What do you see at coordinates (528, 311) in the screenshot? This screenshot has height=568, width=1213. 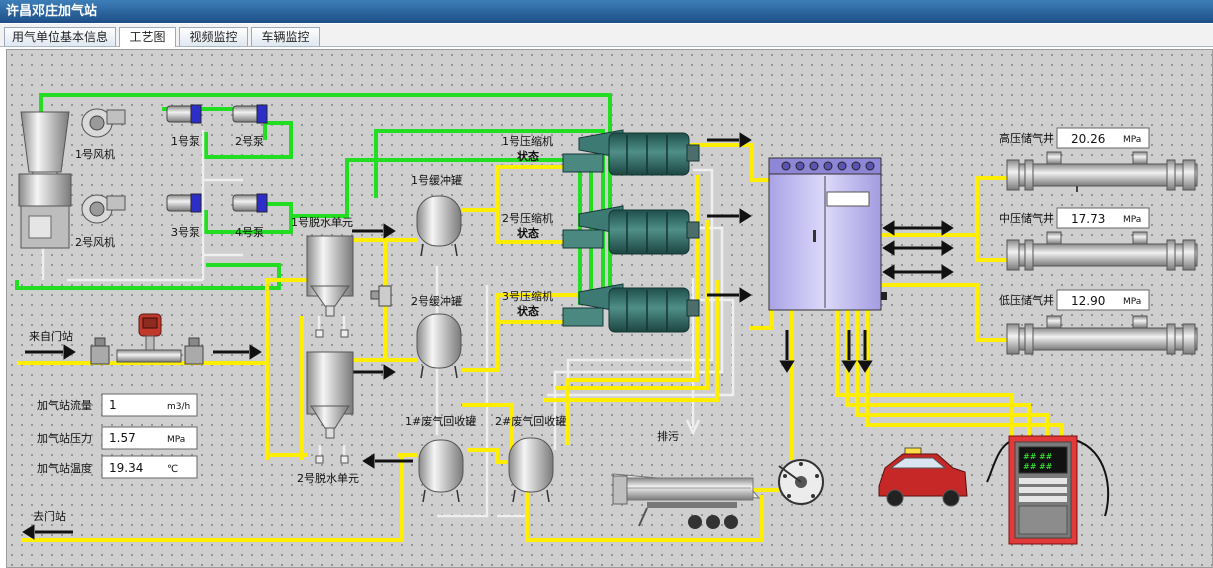 I see `compressor-3-status: 状态` at bounding box center [528, 311].